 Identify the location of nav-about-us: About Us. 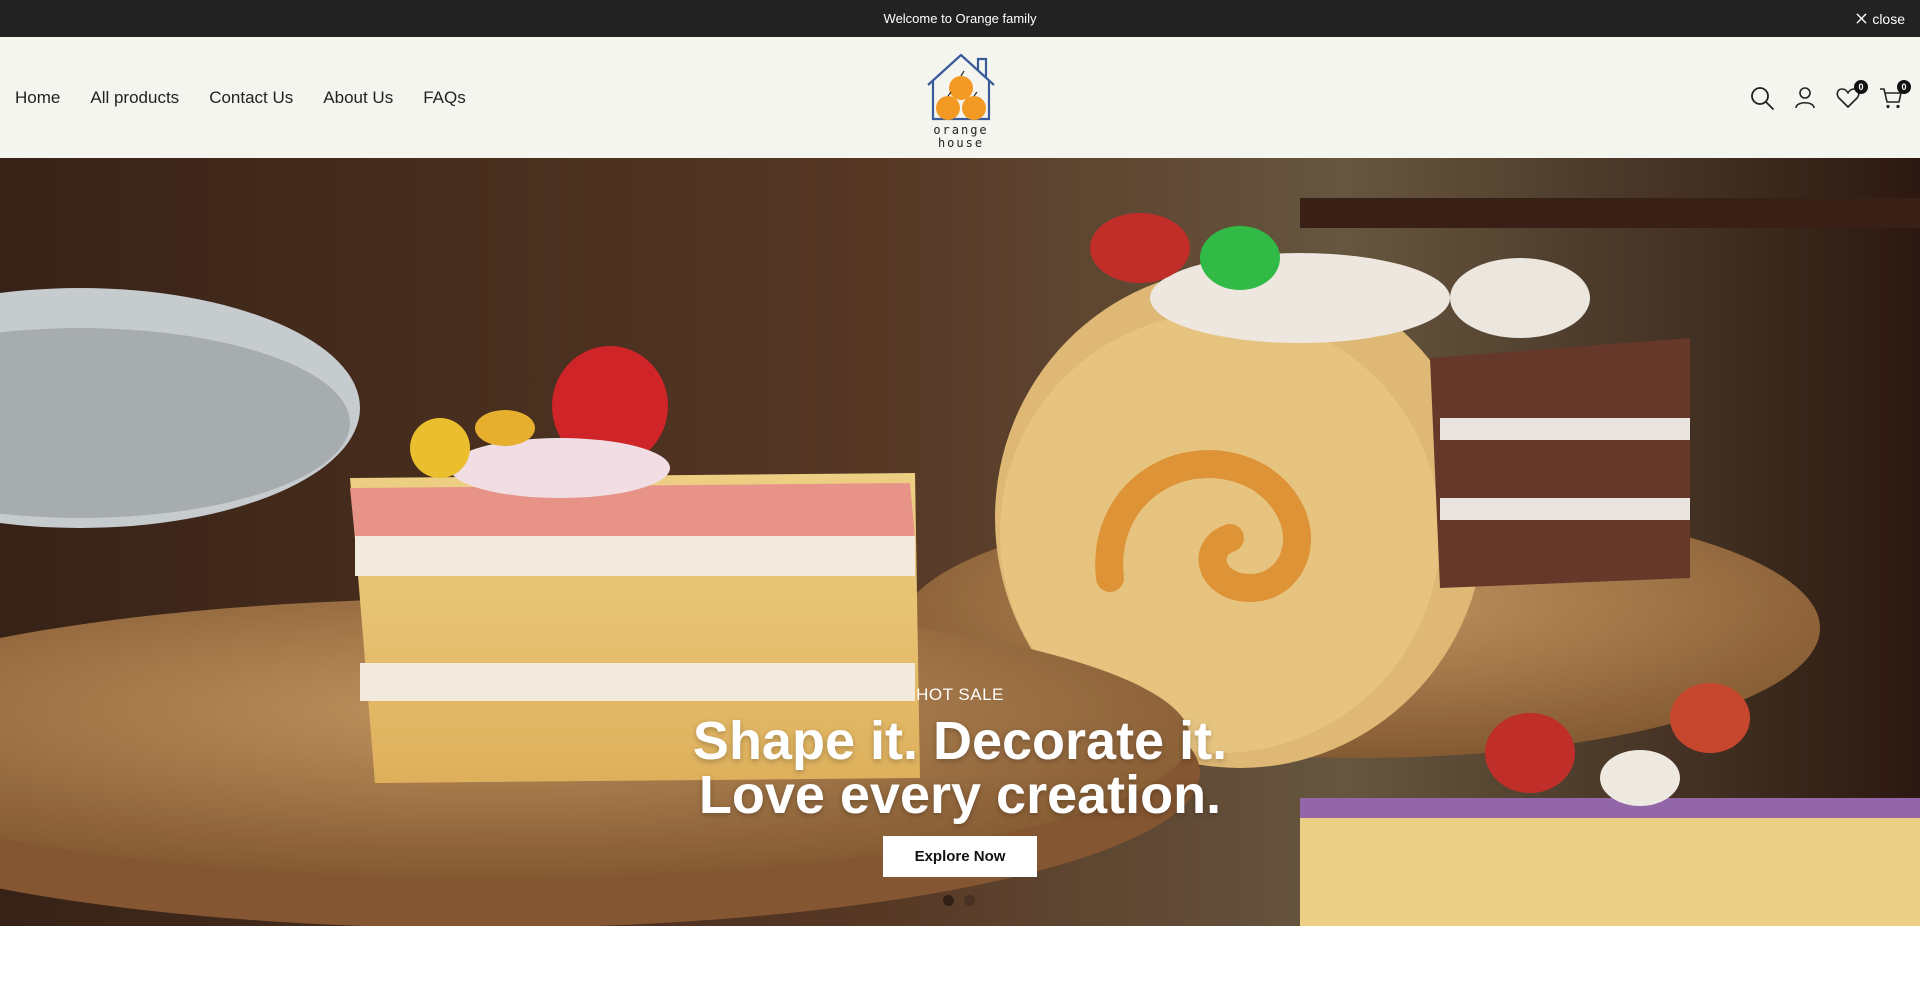
(358, 98).